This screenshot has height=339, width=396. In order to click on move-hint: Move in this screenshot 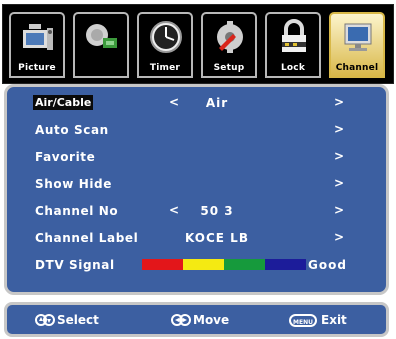, I will do `click(200, 320)`.